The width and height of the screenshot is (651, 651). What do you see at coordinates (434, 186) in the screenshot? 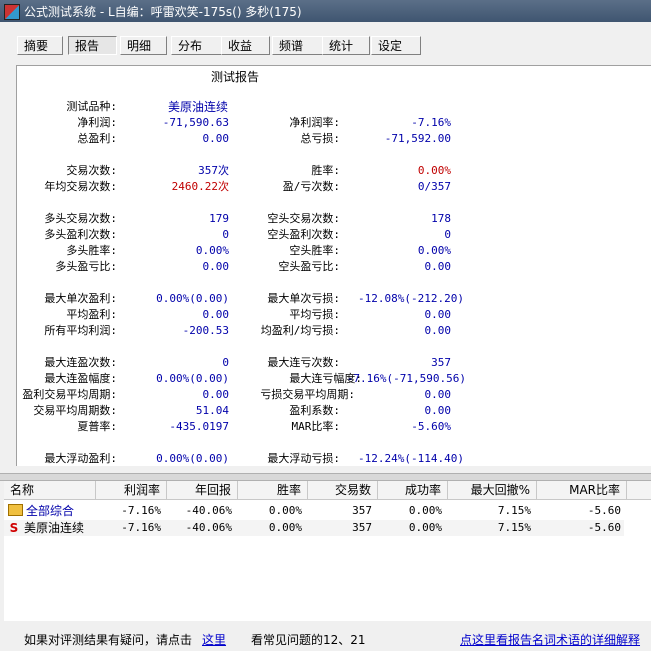
I see `value-win-loss-count: 0/357` at bounding box center [434, 186].